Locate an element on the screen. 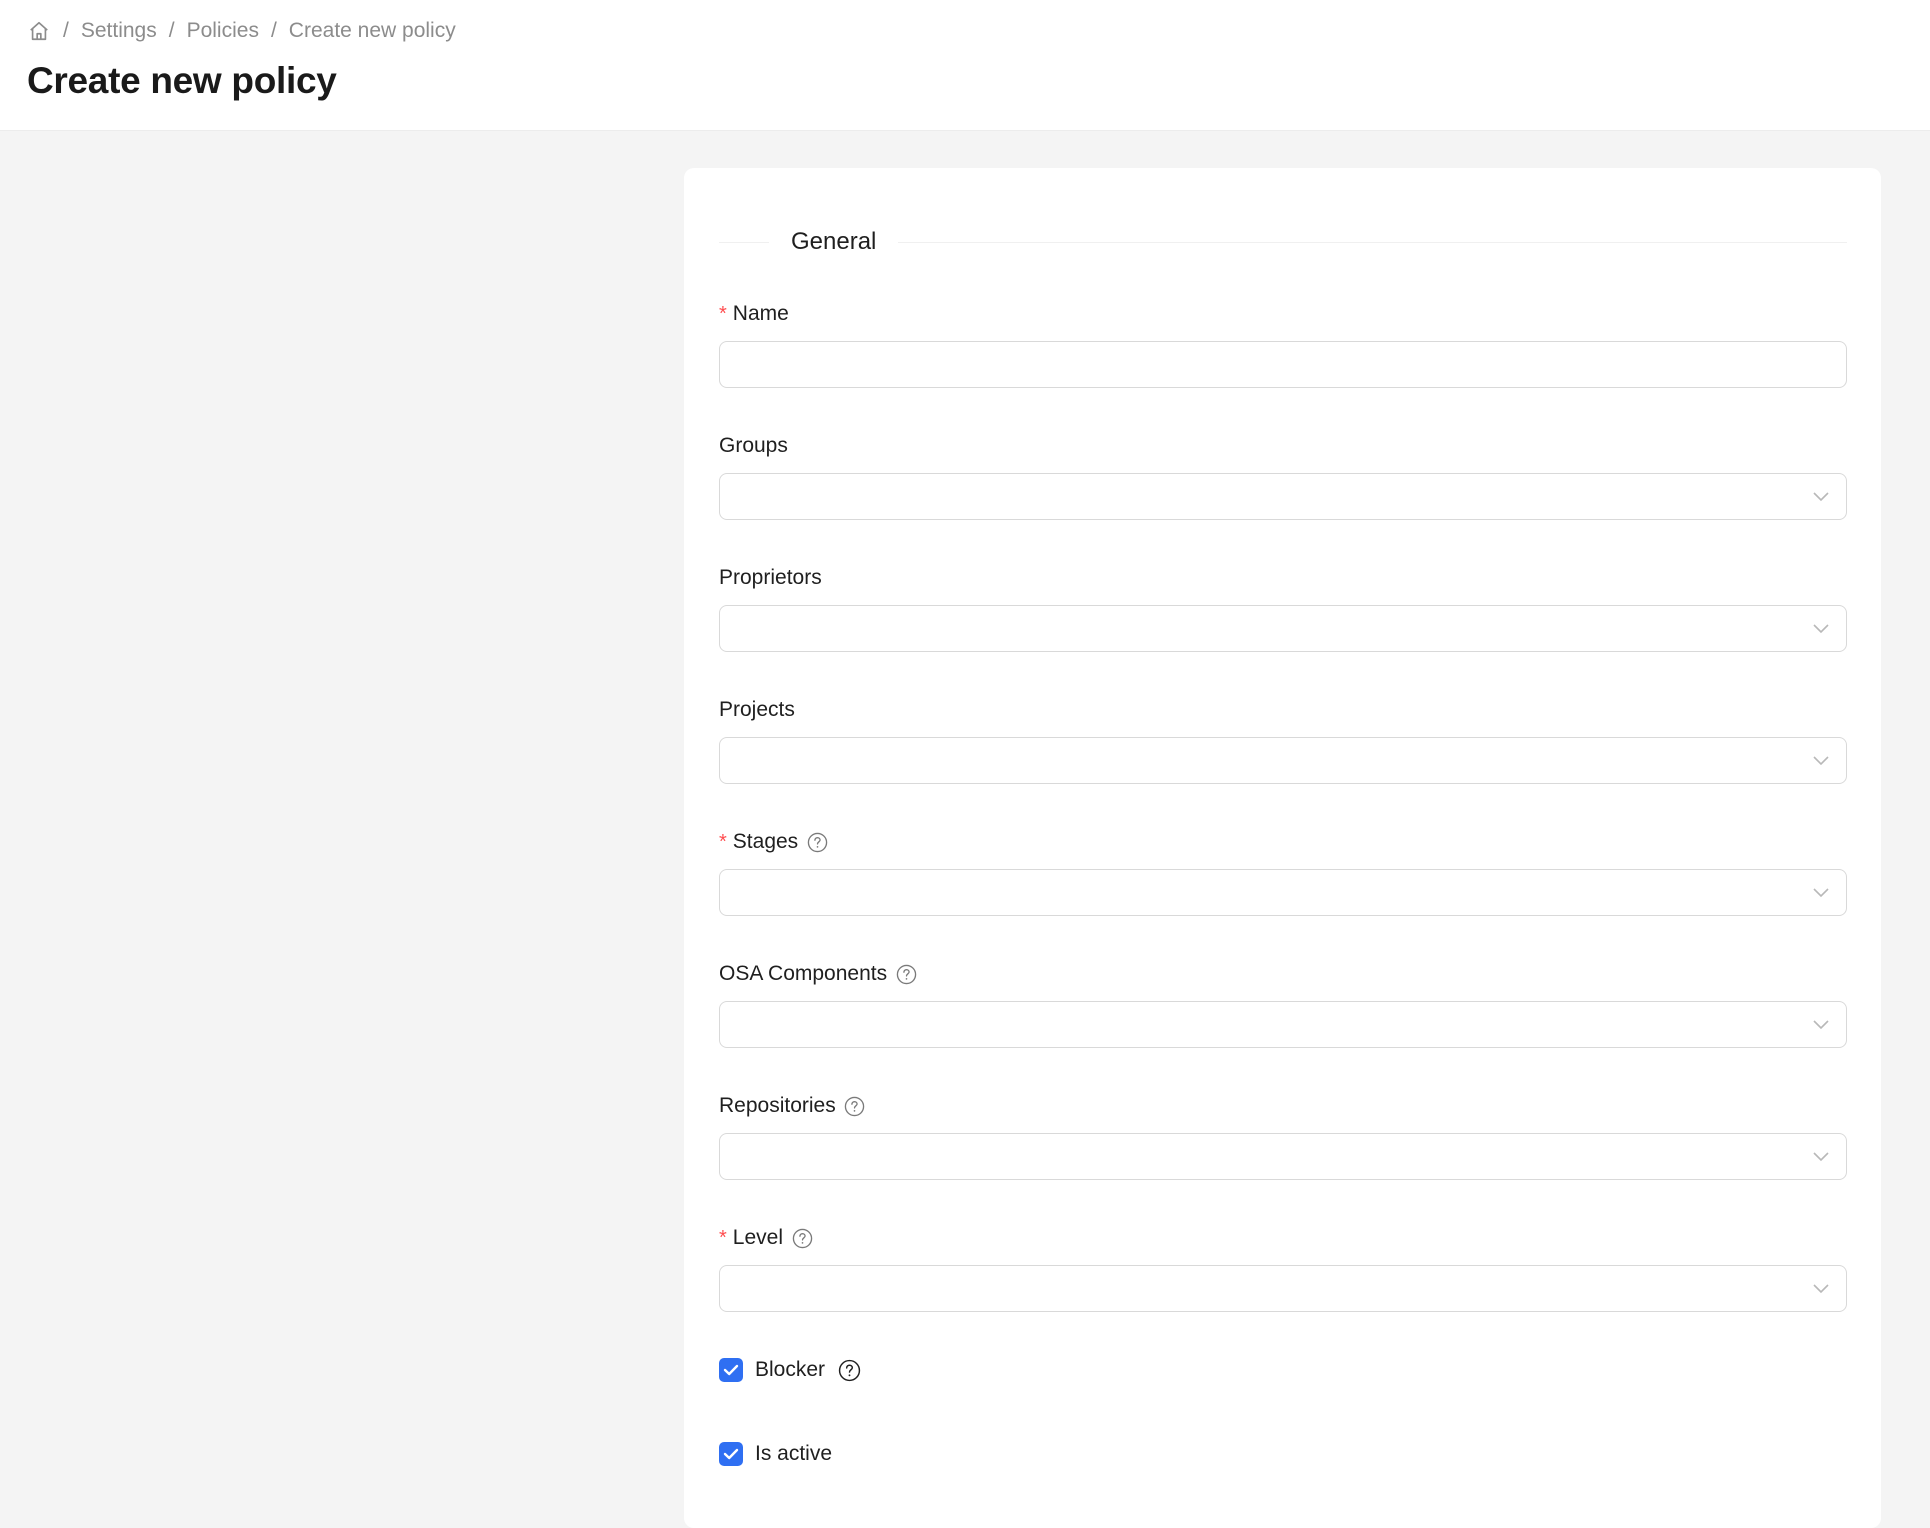 The height and width of the screenshot is (1528, 1930). is-active-checkbox-row: Is active is located at coordinates (775, 1454).